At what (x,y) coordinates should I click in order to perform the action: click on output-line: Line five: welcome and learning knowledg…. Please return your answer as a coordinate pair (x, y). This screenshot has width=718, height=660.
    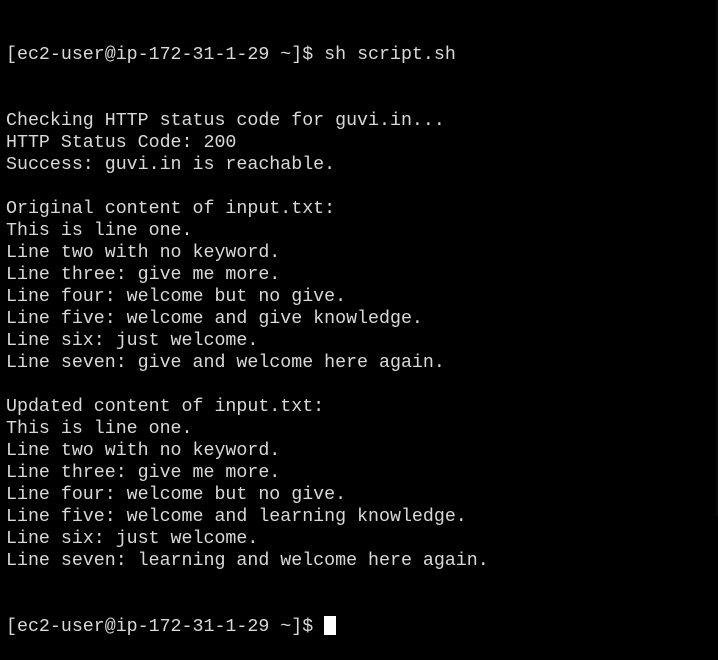
    Looking at the image, I should click on (236, 517).